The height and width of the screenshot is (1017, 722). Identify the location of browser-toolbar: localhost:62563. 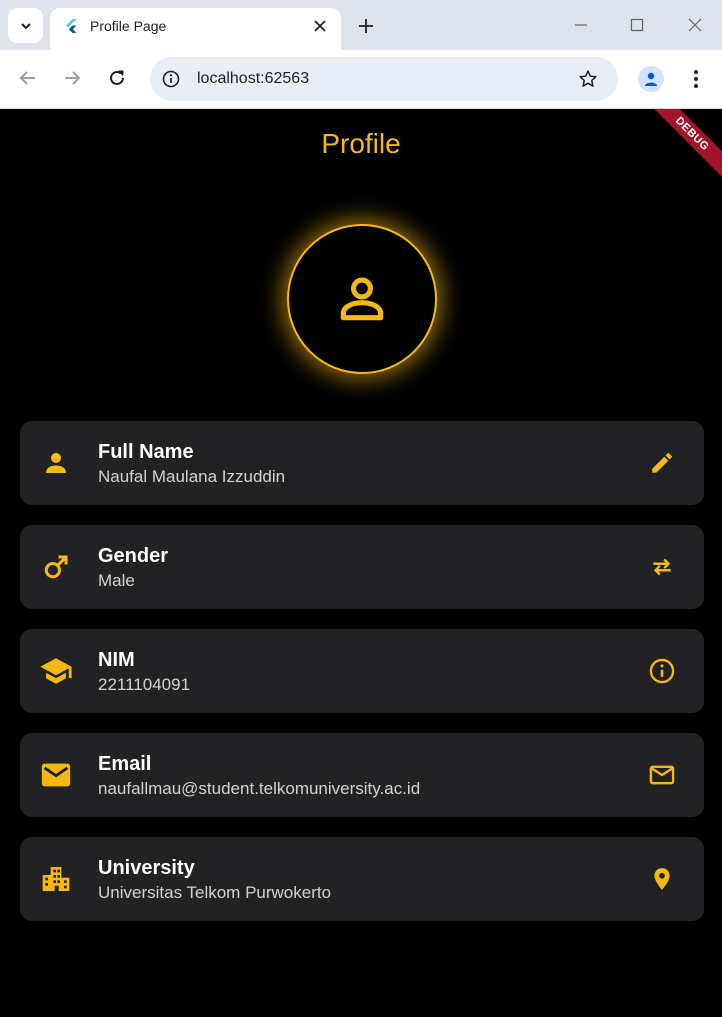
(361, 79).